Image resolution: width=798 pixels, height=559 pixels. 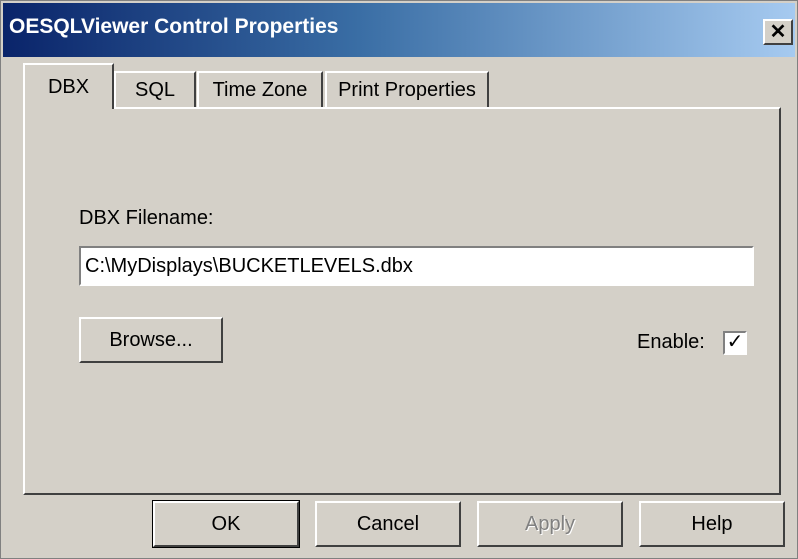 I want to click on tab-sql: SQL, so click(x=155, y=89).